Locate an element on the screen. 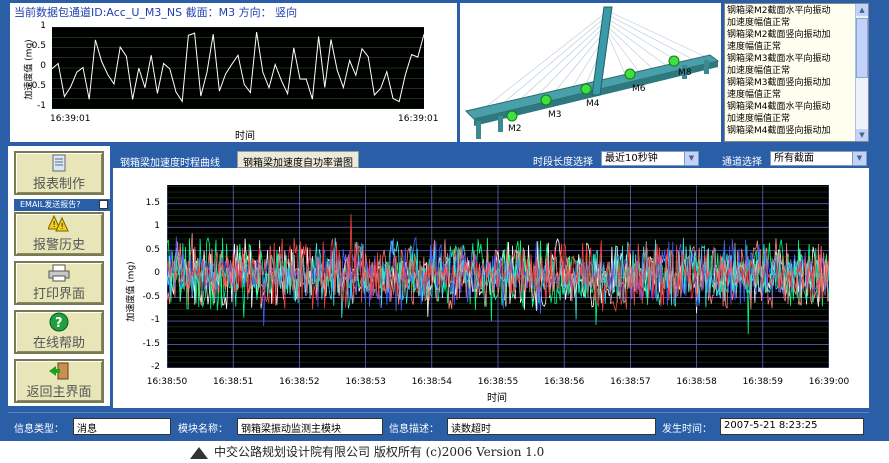 This screenshot has height=463, width=889. message-item: 钢箱梁M4截面水平向振动 is located at coordinates (779, 107).